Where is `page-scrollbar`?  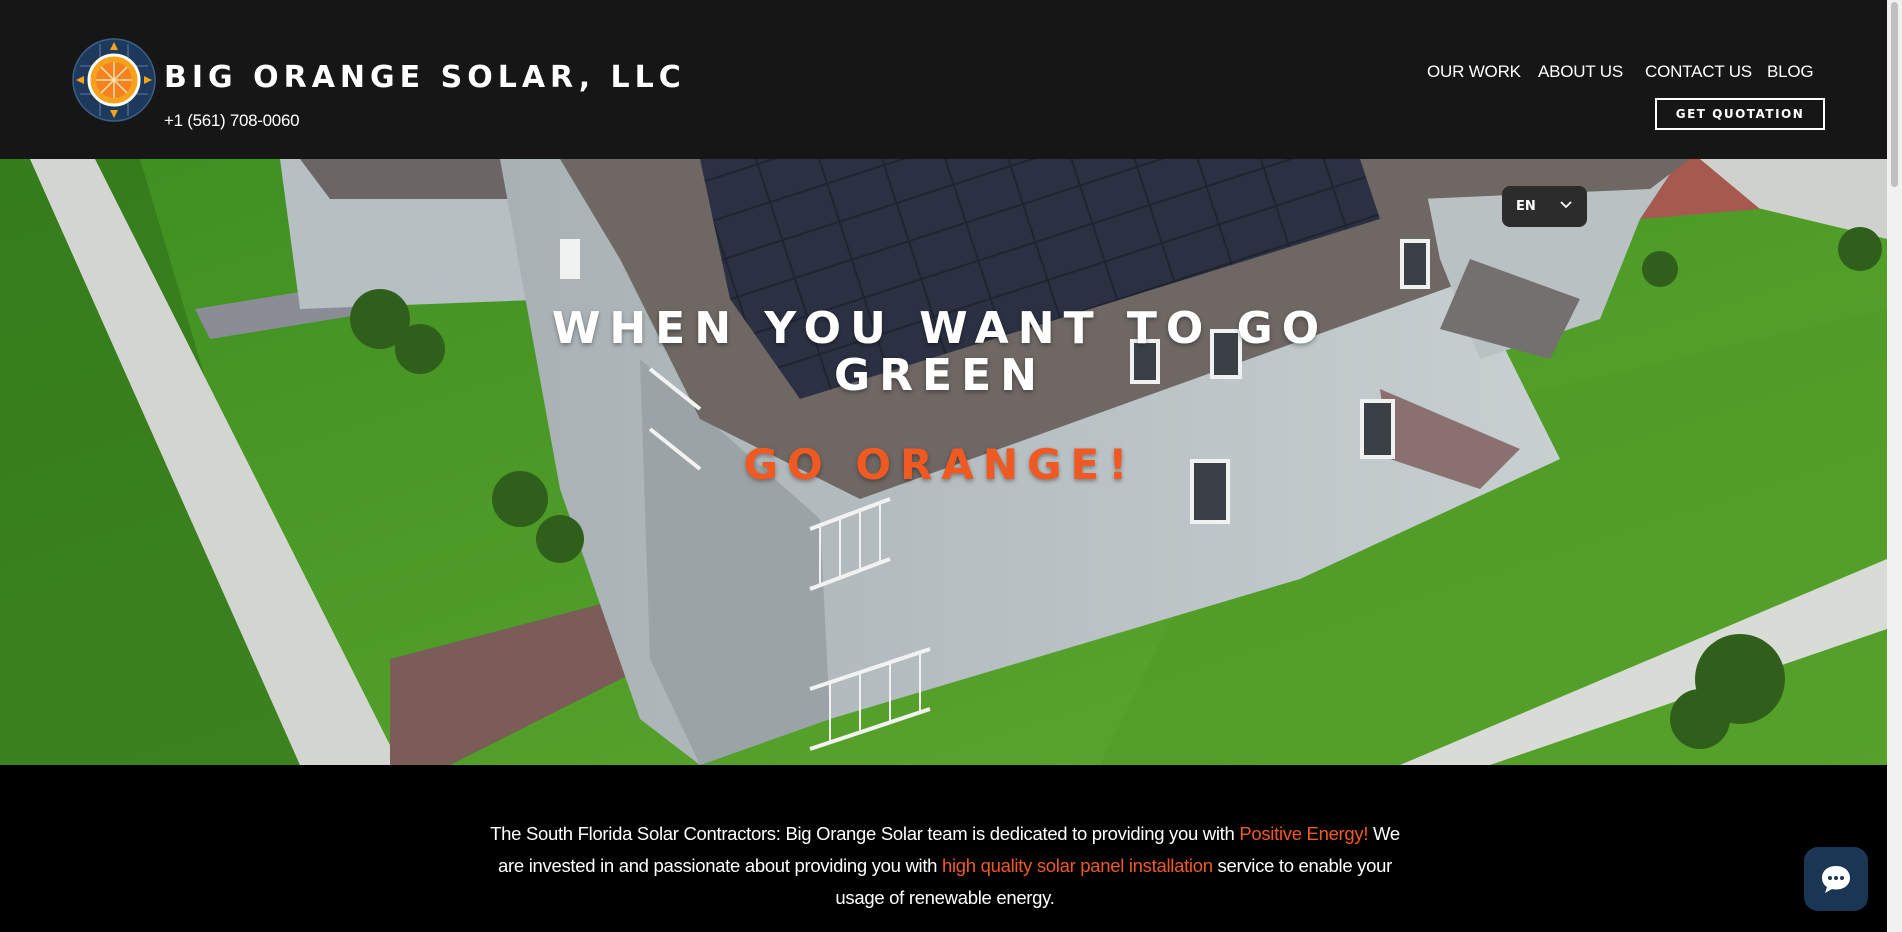
page-scrollbar is located at coordinates (1894, 466).